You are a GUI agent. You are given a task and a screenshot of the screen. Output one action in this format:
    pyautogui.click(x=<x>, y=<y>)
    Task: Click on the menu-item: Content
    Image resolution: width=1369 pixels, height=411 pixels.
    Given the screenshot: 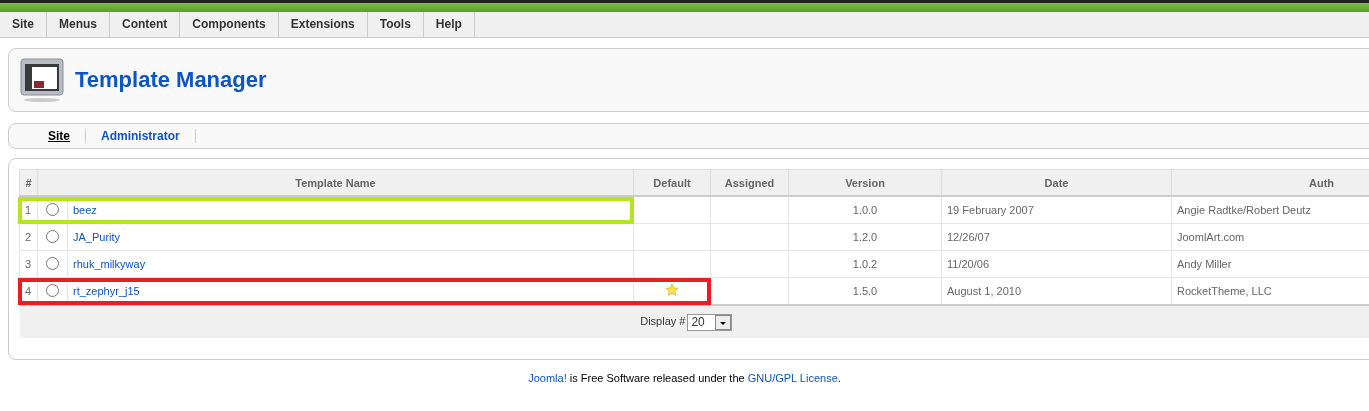 What is the action you would take?
    pyautogui.click(x=145, y=24)
    